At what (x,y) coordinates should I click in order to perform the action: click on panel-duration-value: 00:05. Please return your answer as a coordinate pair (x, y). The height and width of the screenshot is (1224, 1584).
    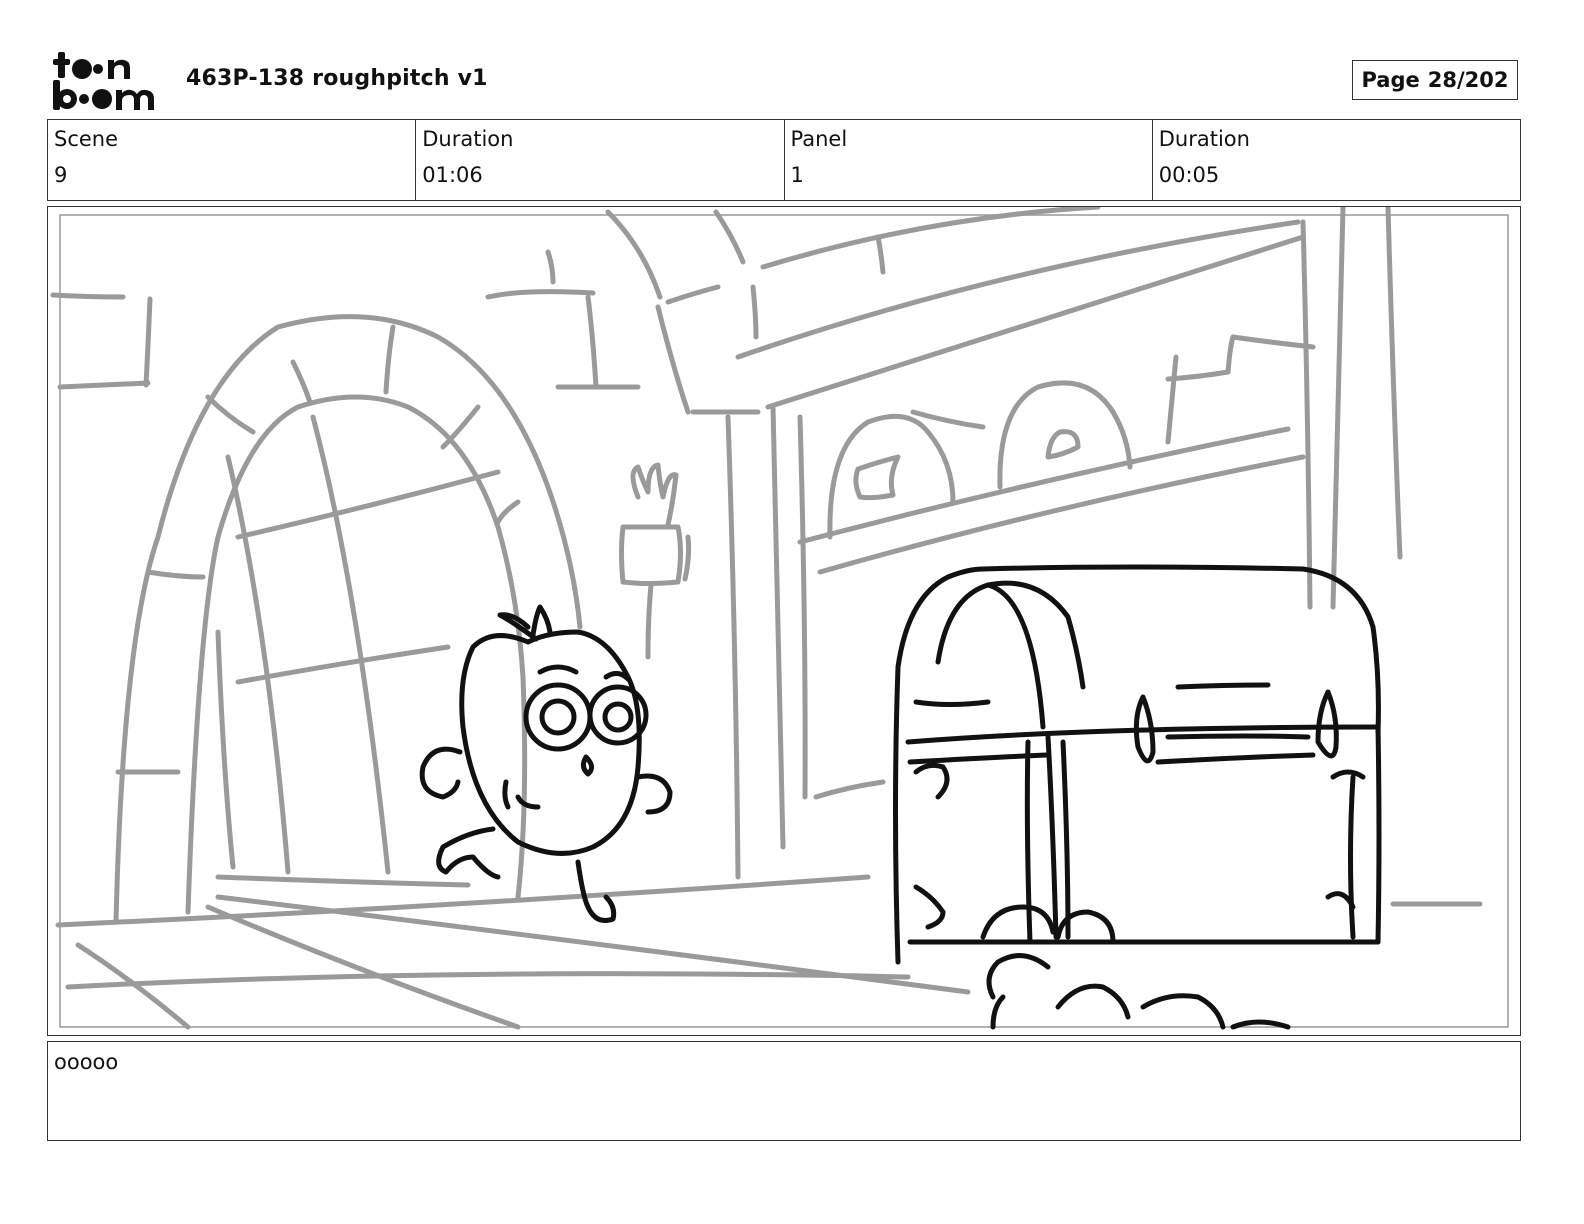
    Looking at the image, I should click on (1189, 175).